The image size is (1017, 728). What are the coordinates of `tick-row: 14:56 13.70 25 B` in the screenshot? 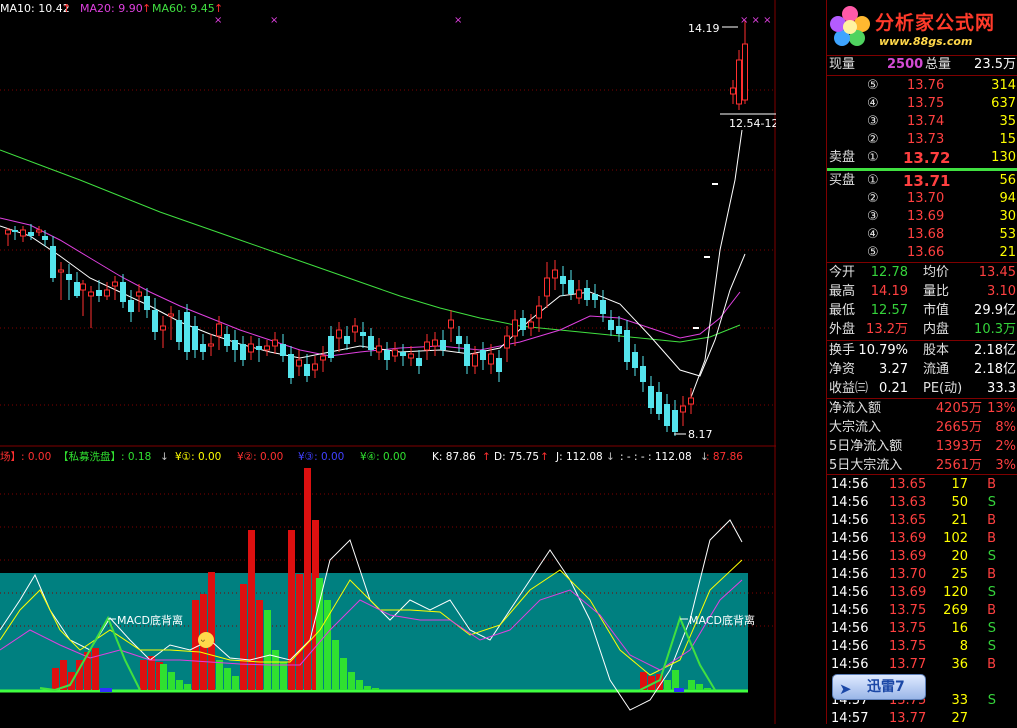 It's located at (922, 575).